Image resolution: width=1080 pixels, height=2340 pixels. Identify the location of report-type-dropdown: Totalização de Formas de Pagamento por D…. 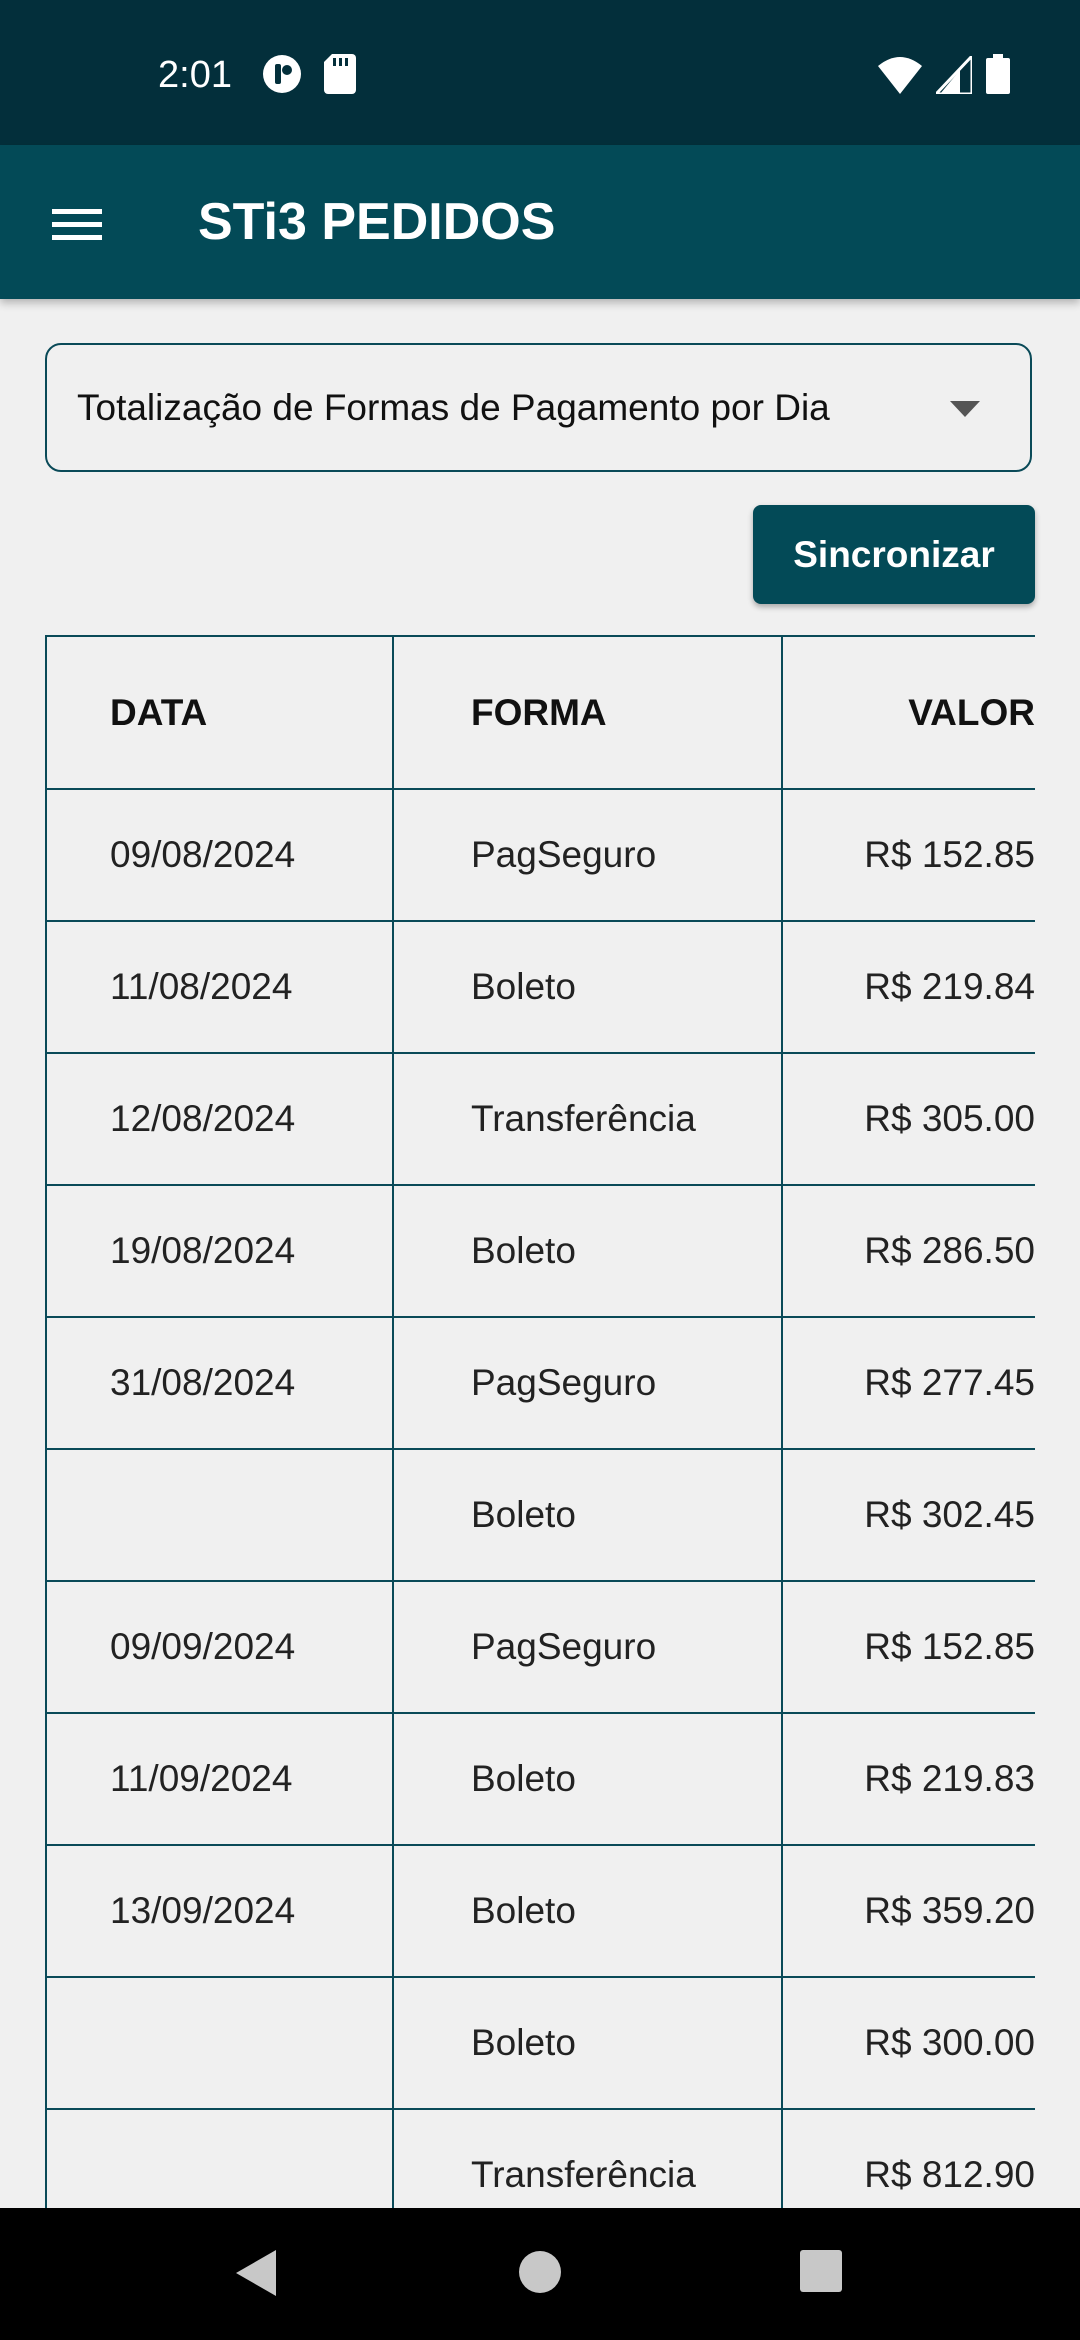
(538, 407).